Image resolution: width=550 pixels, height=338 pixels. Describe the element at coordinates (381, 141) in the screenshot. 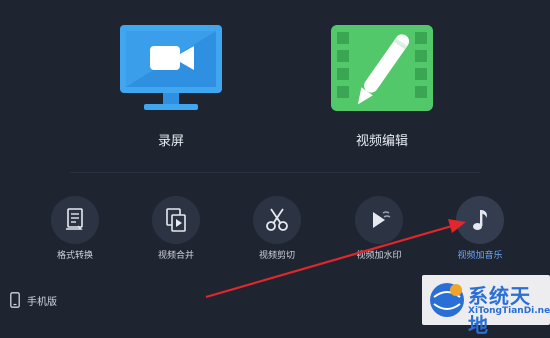

I see `video-edit-label: 视频编辑` at that location.